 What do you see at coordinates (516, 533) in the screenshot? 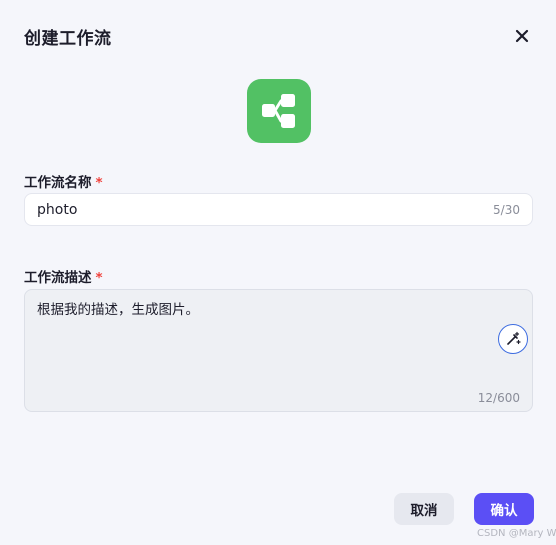
I see `watermark: CSDN @Mary W` at bounding box center [516, 533].